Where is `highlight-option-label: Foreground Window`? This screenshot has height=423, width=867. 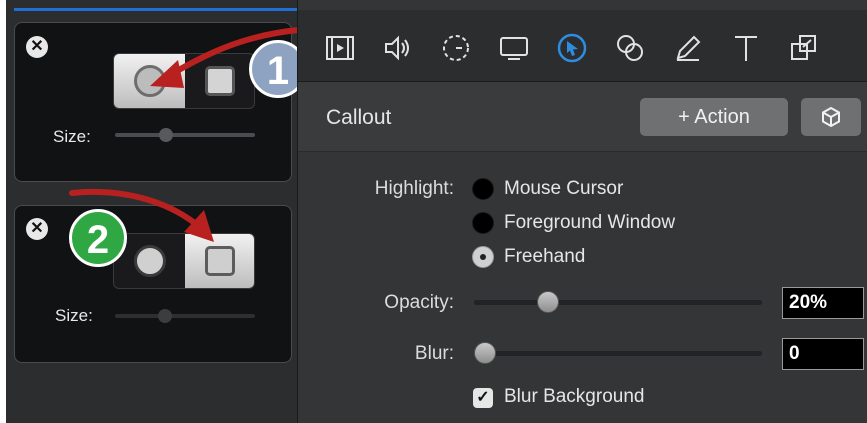
highlight-option-label: Foreground Window is located at coordinates (590, 222).